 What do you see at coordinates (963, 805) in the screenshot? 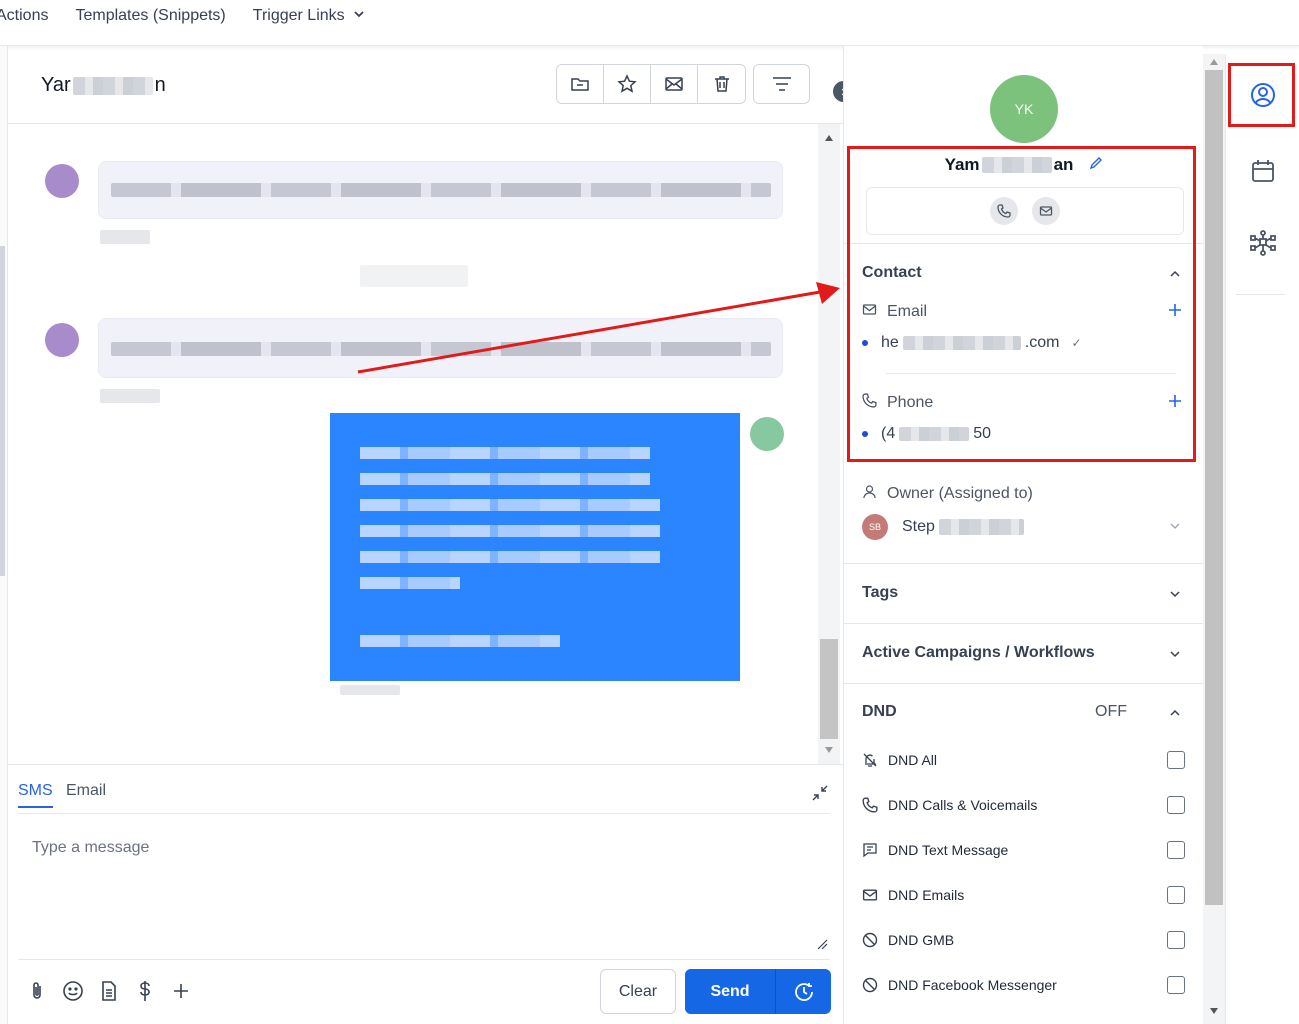
I see `option-label: DND Calls & Voicemails` at bounding box center [963, 805].